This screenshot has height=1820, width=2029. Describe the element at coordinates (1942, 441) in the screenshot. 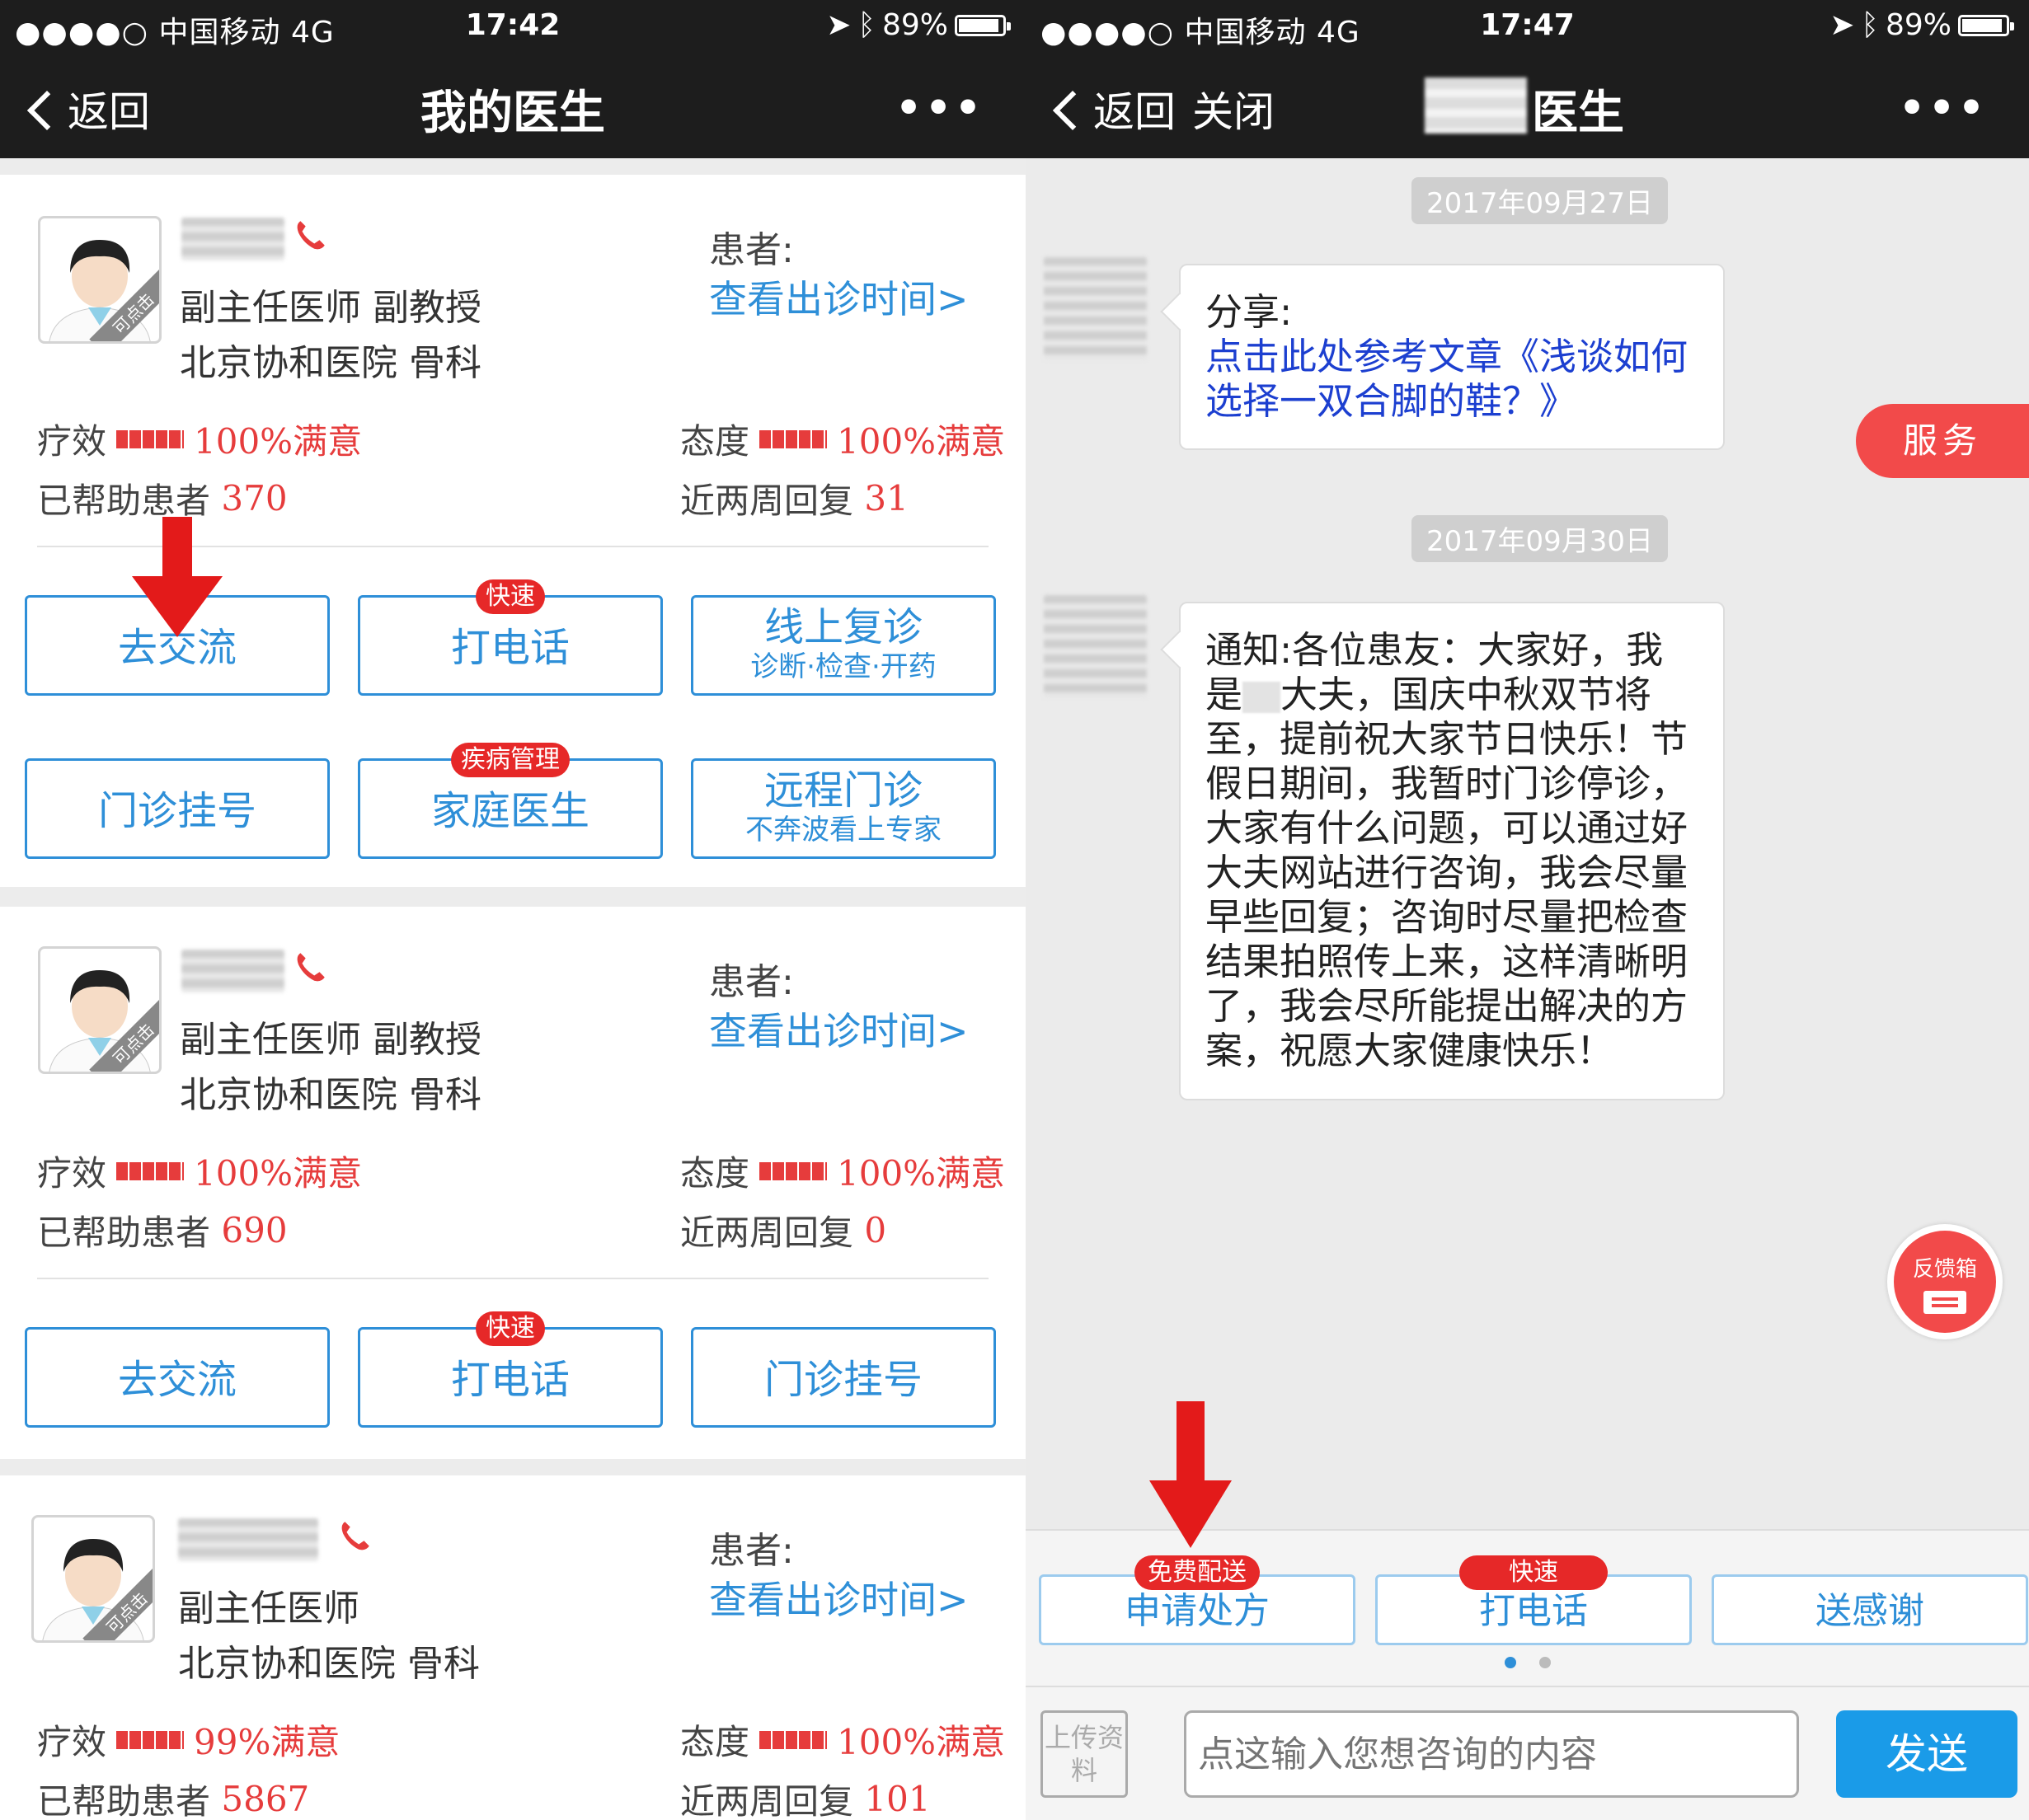

I see `service-tab: 服务` at that location.